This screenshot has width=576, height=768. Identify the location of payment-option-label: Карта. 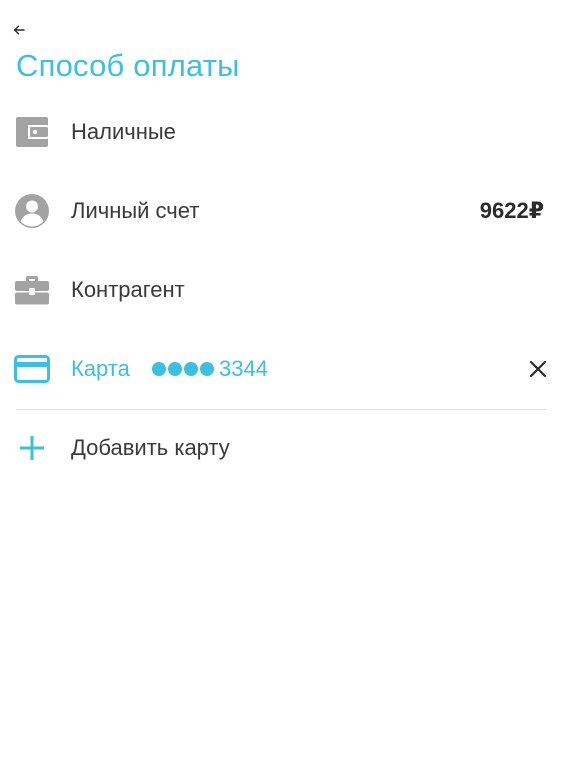
(100, 368).